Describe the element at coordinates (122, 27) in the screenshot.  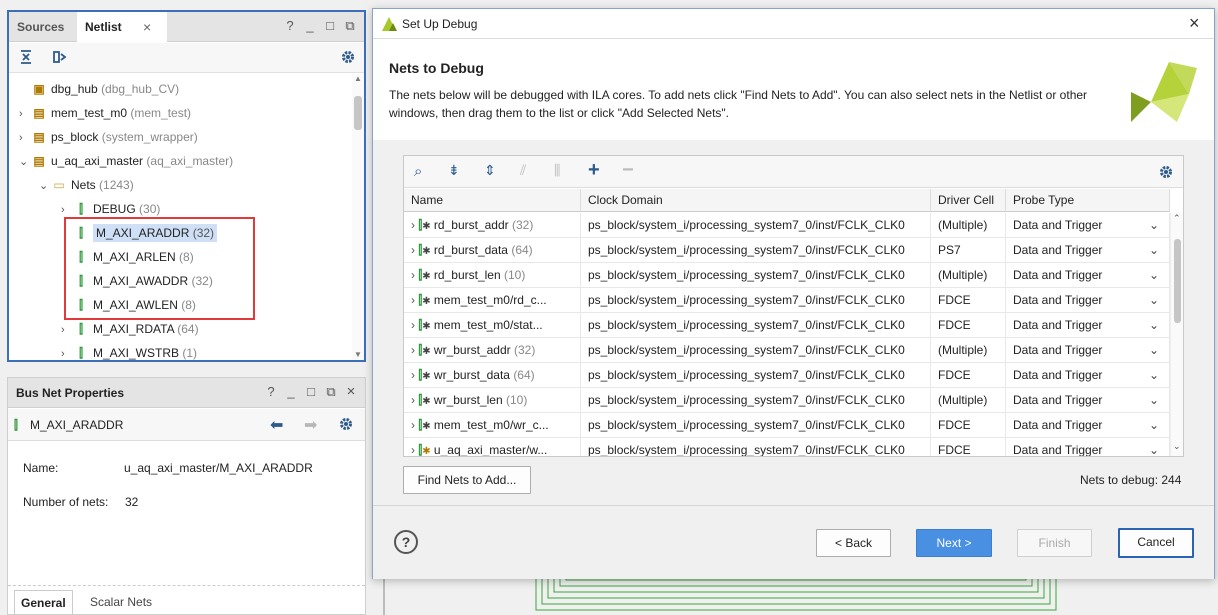
I see `tab-netlist: Netlist ×` at that location.